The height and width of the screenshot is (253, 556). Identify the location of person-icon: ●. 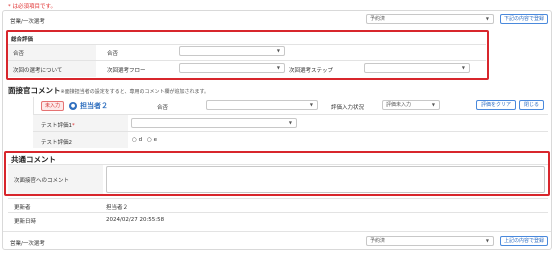
(73, 106).